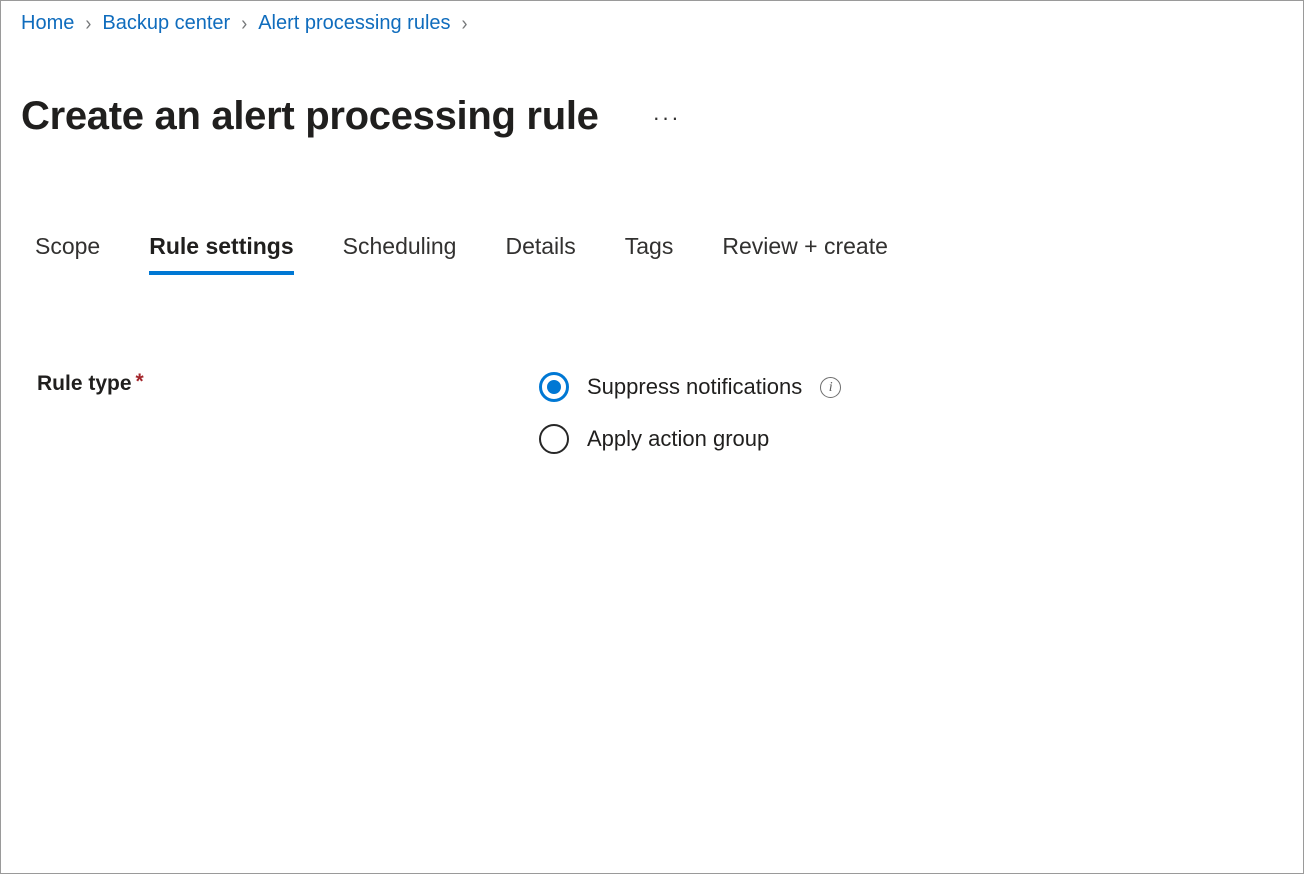 The width and height of the screenshot is (1304, 874). I want to click on tab-rule-settings: Rule settings, so click(222, 253).